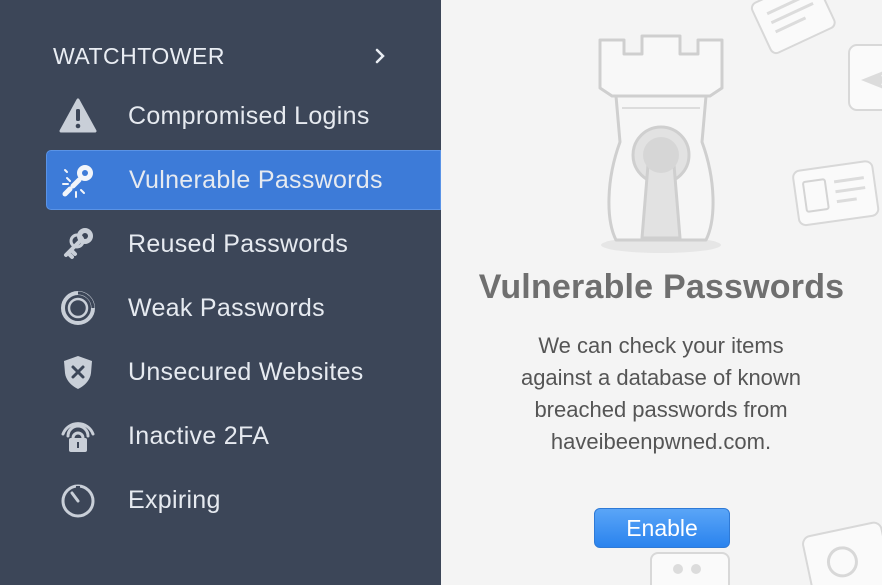 The height and width of the screenshot is (585, 882). I want to click on sidebar-item-label: Unsecured Websites, so click(246, 371).